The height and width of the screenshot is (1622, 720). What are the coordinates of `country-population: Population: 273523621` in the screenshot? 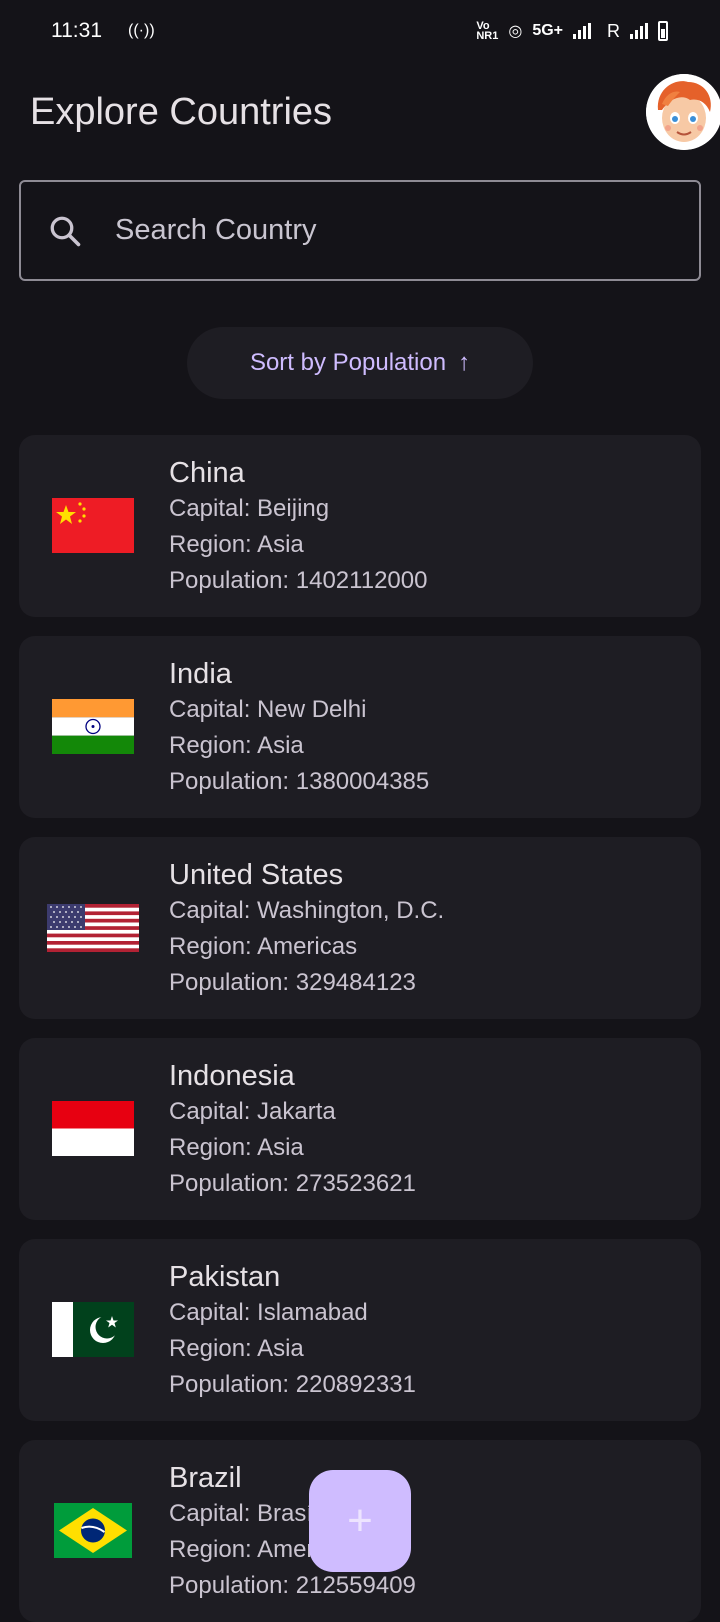 It's located at (292, 1183).